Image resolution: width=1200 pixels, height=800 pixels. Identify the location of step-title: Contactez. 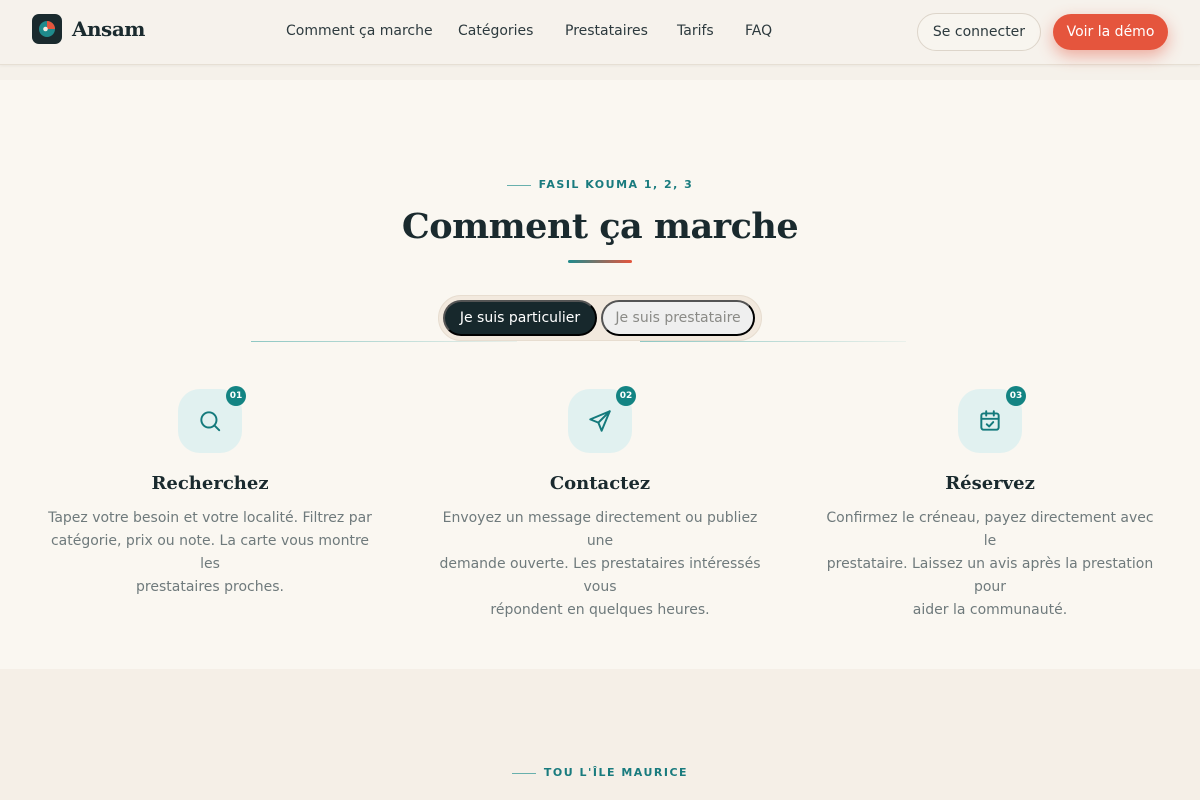
(600, 483).